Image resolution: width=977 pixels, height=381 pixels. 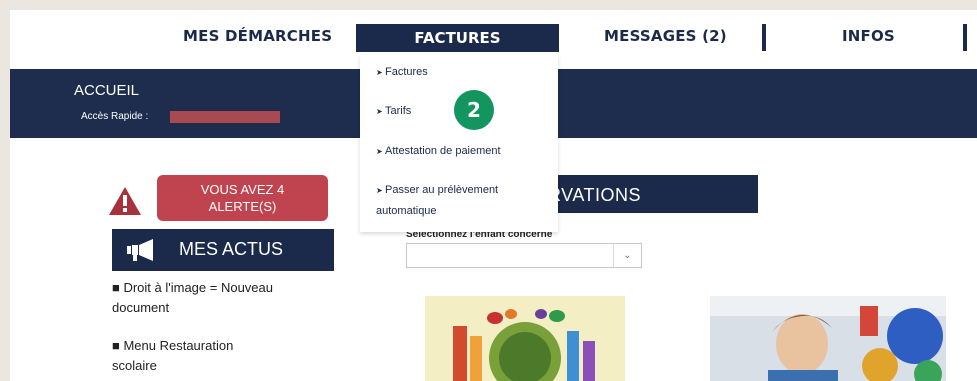 What do you see at coordinates (192, 287) in the screenshot?
I see `news-item-line: ■ Droit à l'image = Nouveau` at bounding box center [192, 287].